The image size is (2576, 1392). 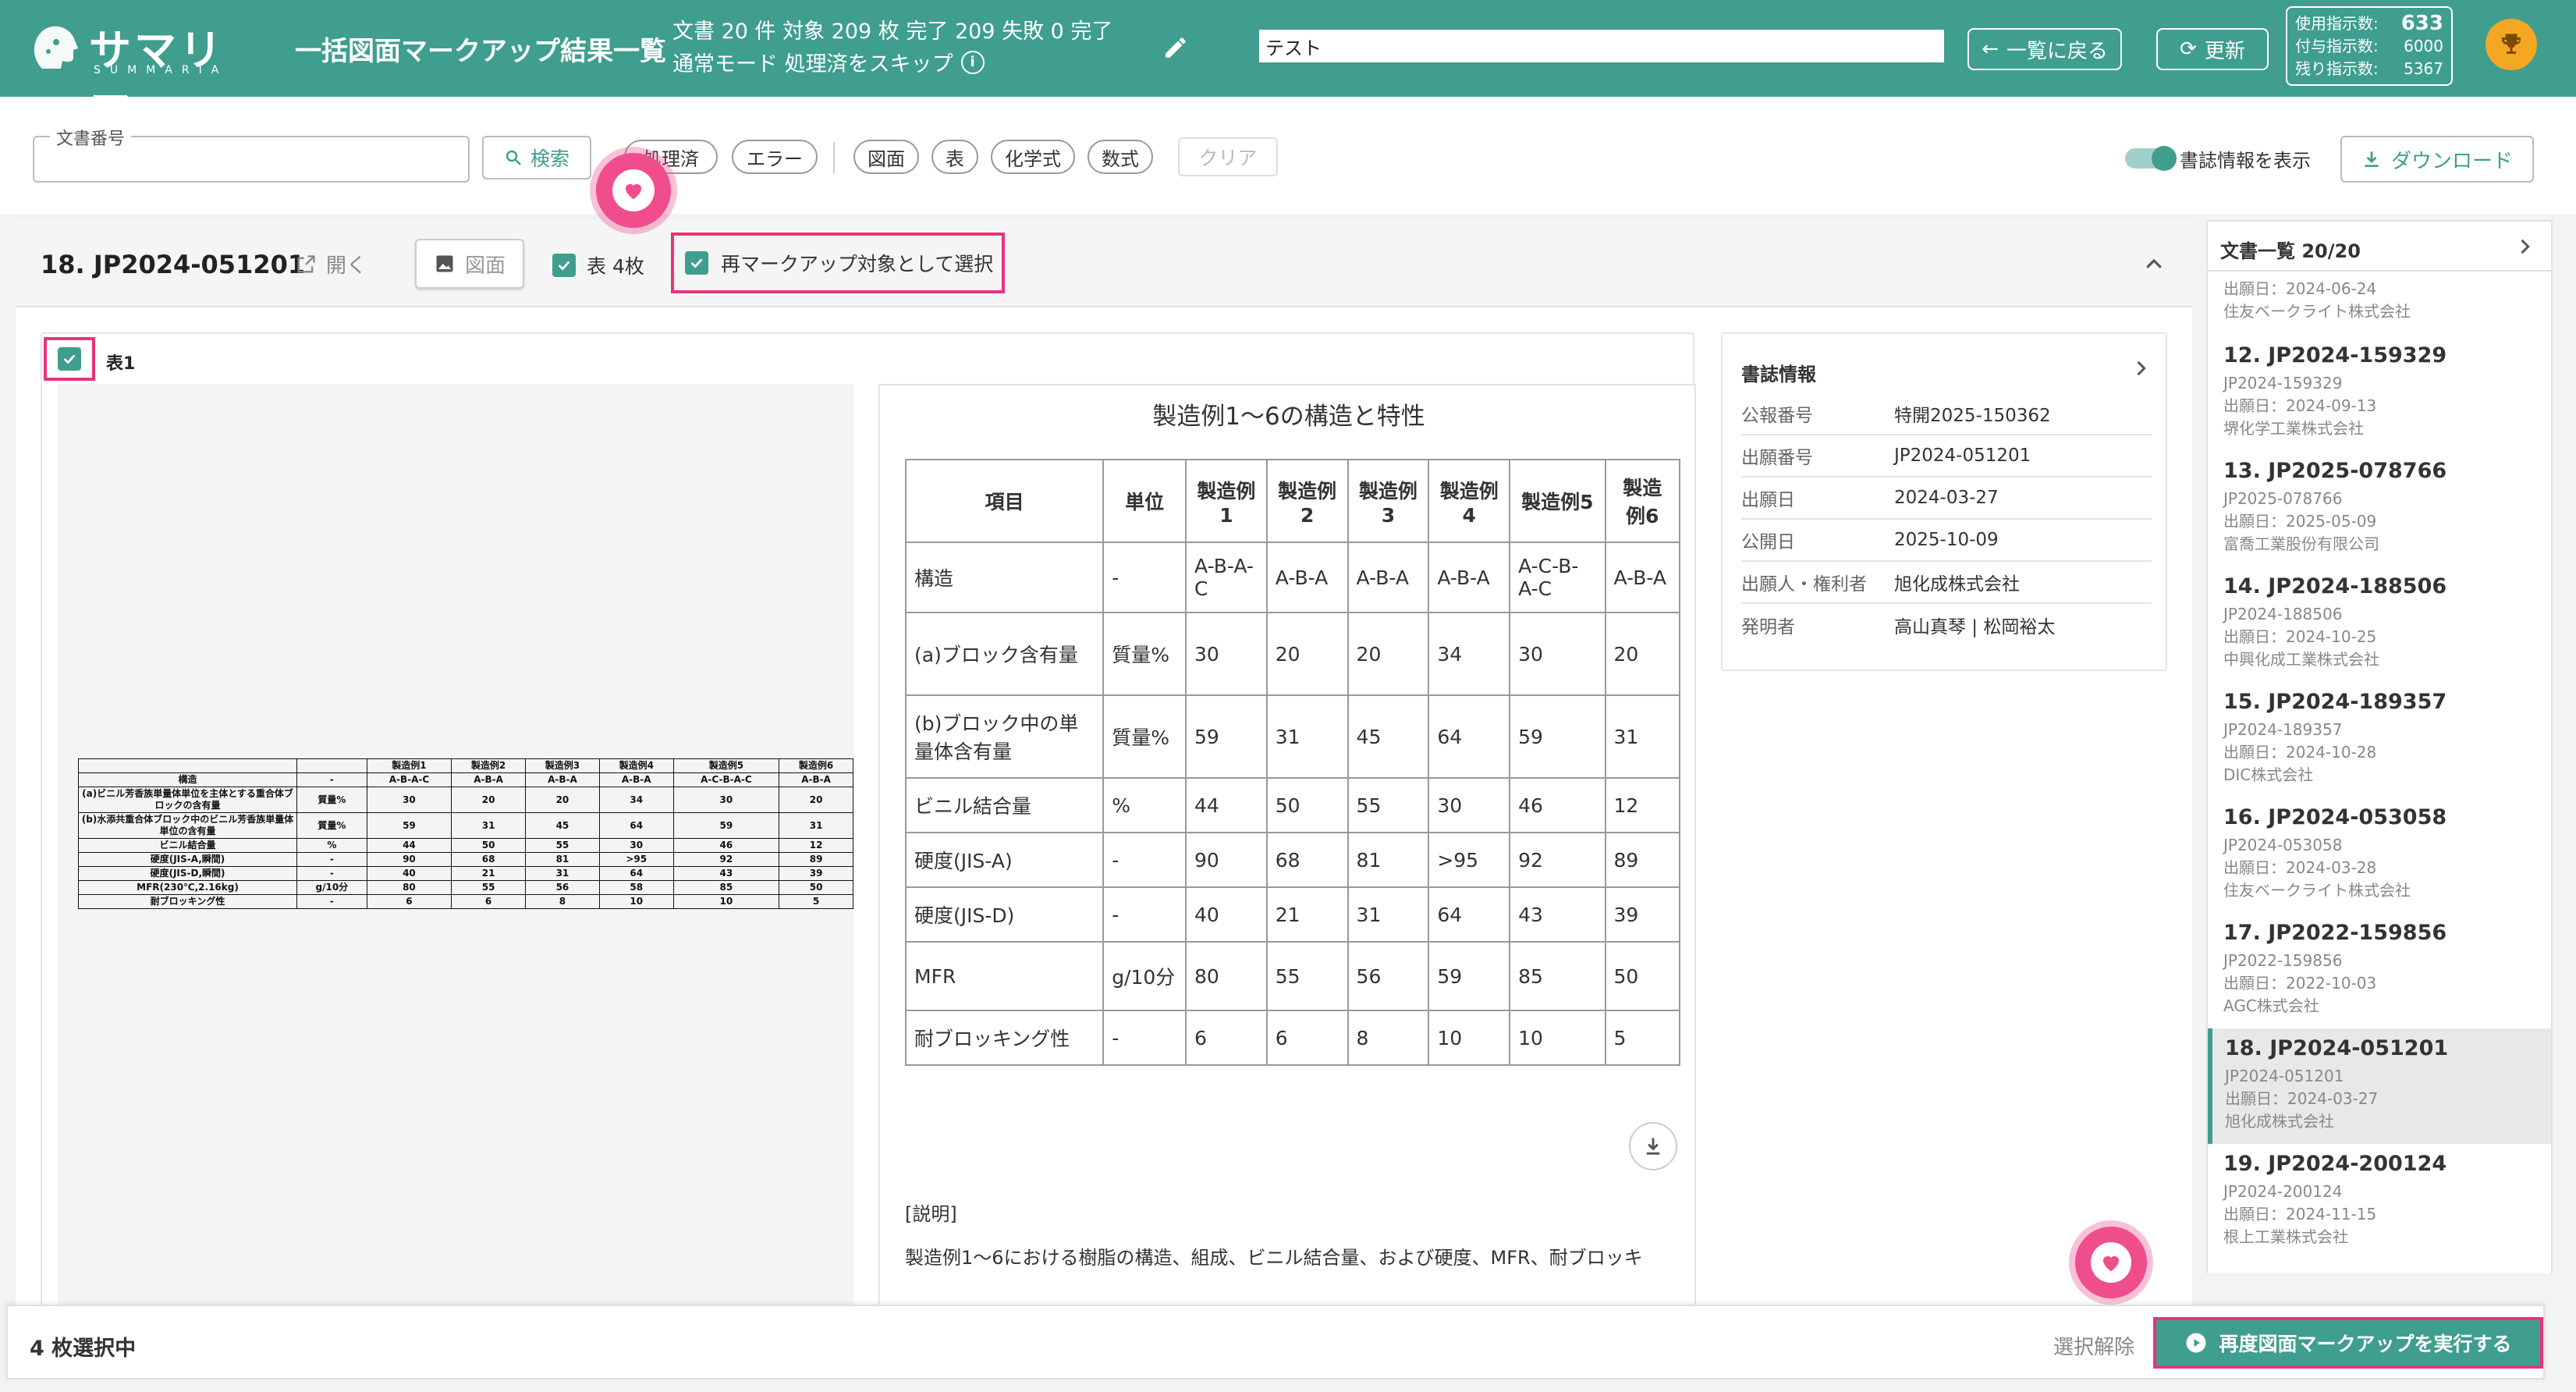 I want to click on info-icon: i, so click(x=972, y=62).